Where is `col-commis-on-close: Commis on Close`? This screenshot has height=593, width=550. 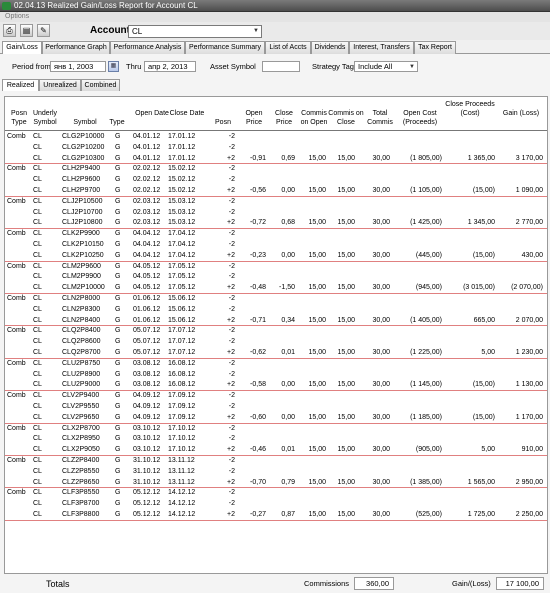
col-commis-on-close: Commis on Close is located at coordinates (346, 118).